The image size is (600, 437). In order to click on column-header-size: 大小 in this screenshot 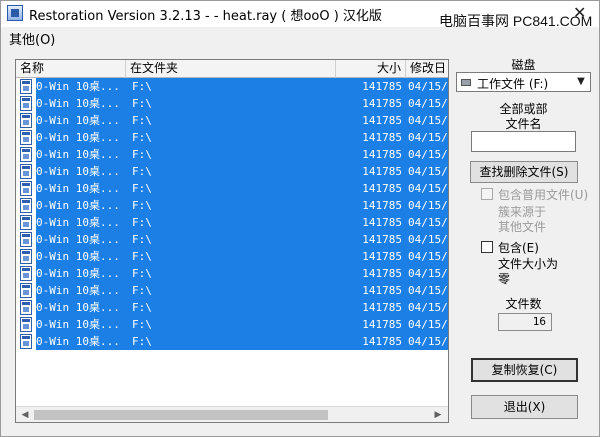, I will do `click(371, 69)`.